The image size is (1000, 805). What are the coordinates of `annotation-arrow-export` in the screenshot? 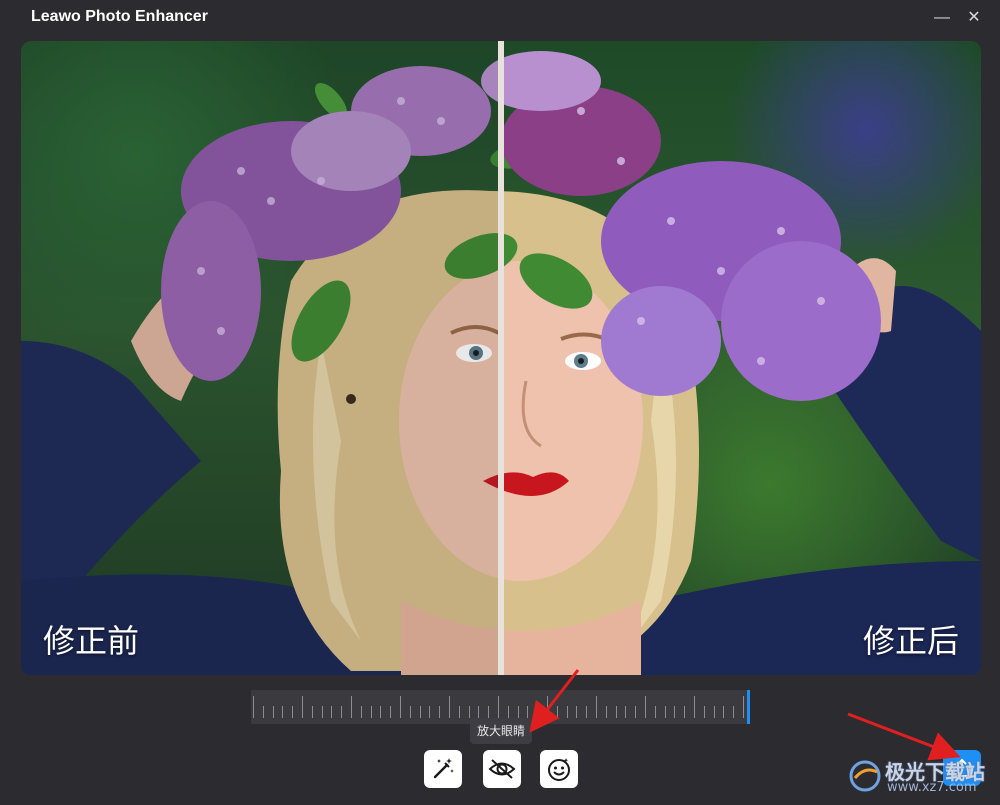 It's located at (904, 736).